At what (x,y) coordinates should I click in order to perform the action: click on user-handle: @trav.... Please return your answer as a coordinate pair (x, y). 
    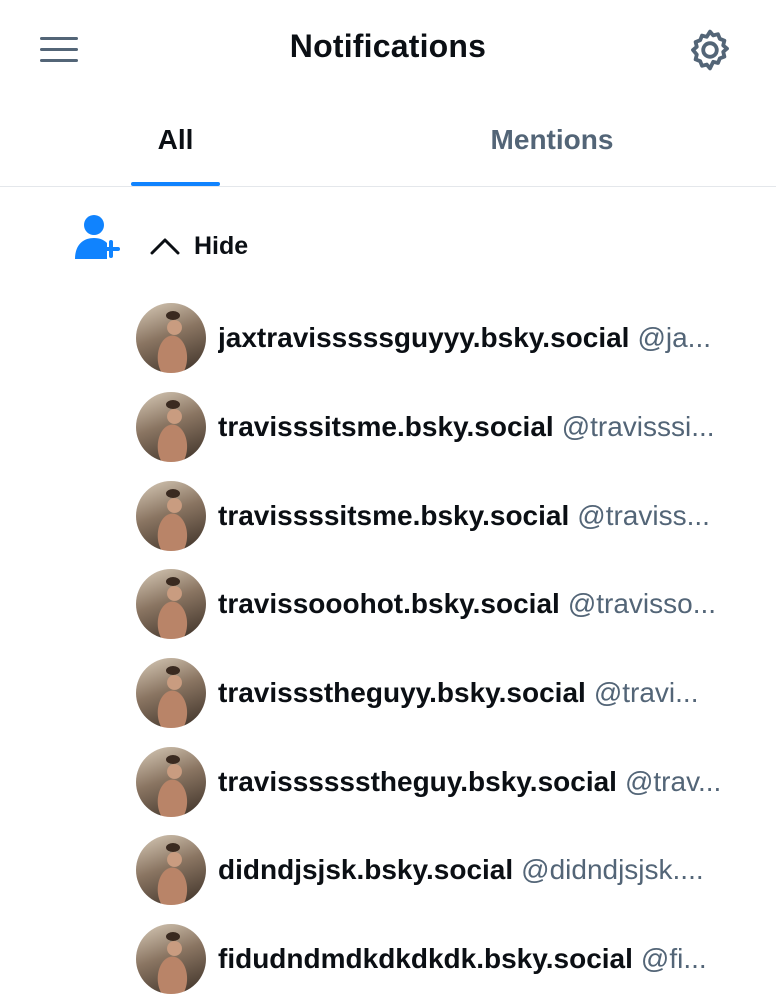
    Looking at the image, I should click on (673, 781).